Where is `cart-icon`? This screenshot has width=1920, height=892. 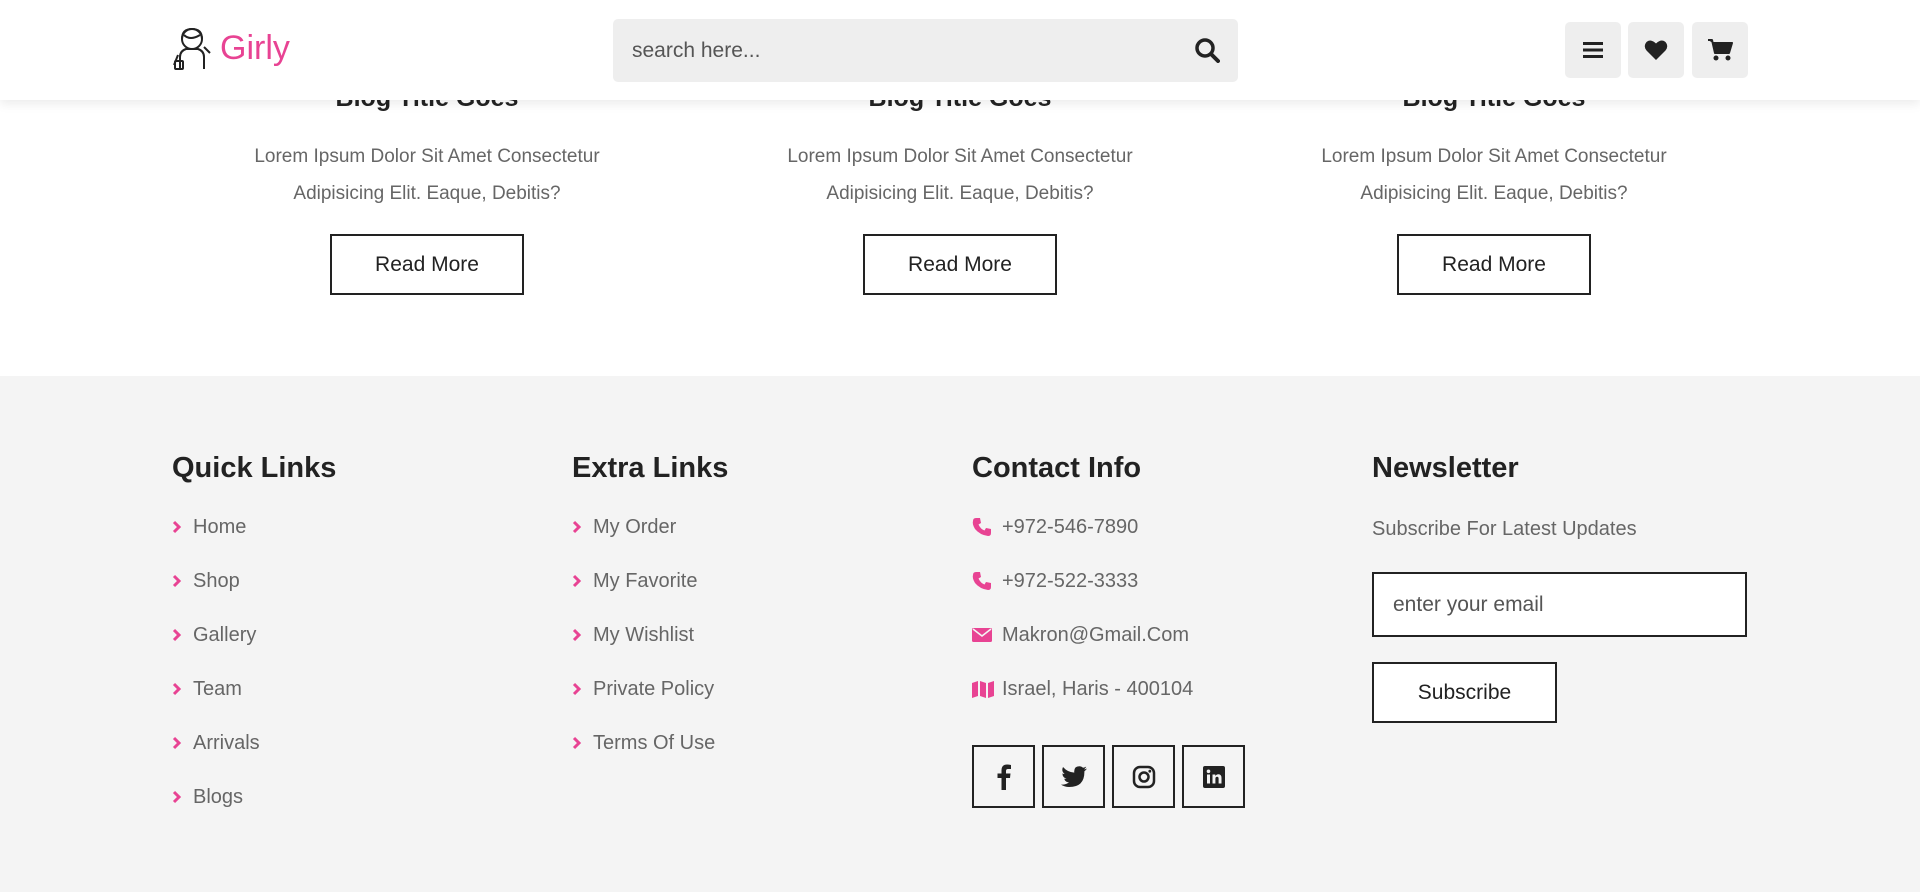
cart-icon is located at coordinates (1720, 50).